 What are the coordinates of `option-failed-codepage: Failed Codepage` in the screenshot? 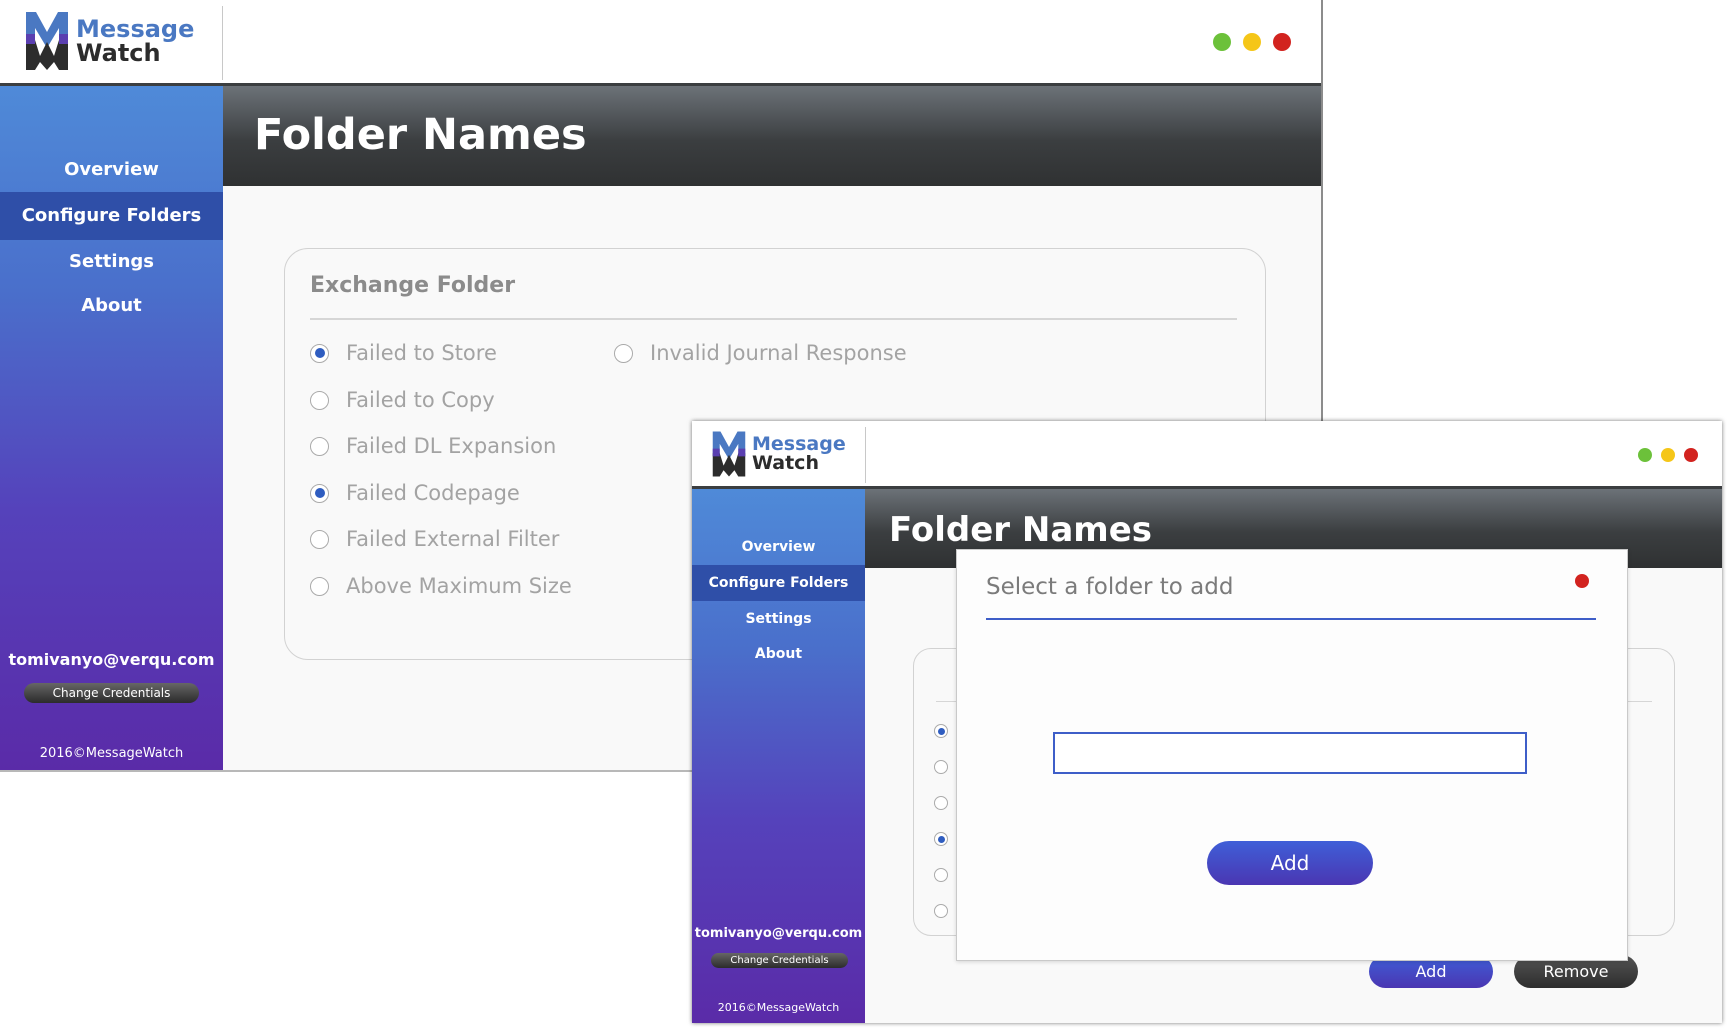 It's located at (415, 493).